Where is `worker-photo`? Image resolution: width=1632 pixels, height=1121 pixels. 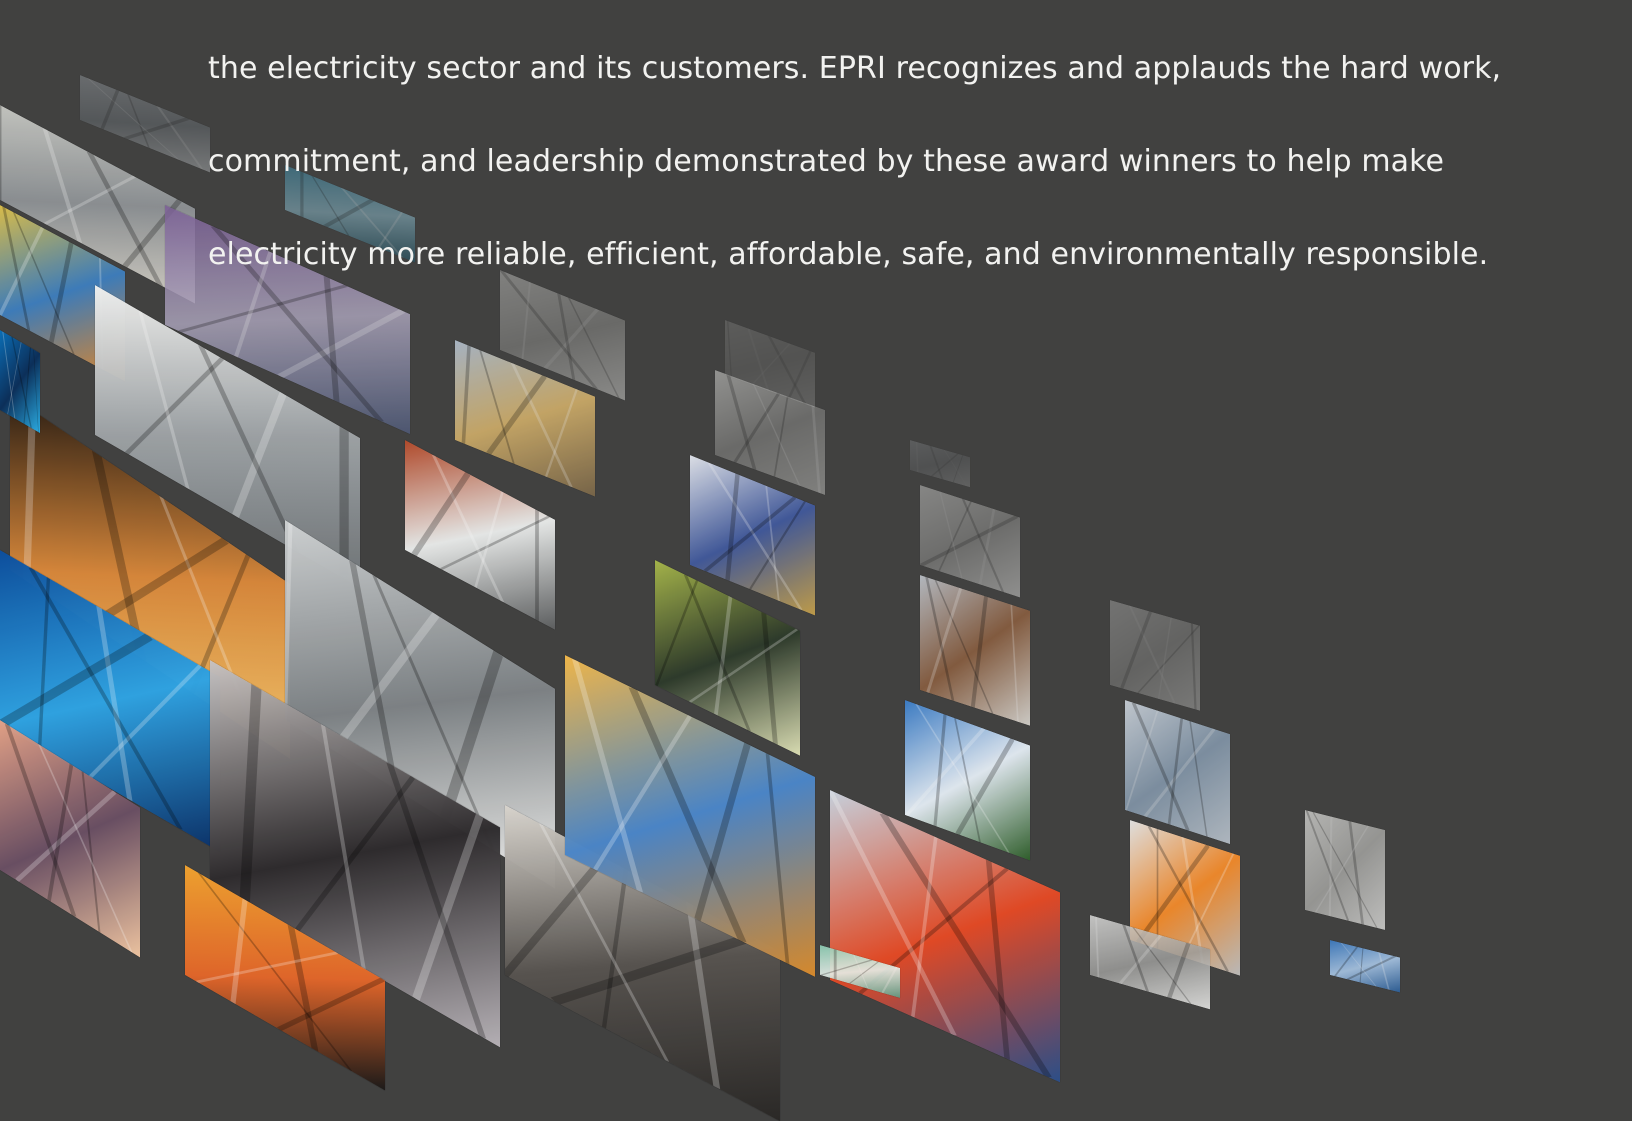
worker-photo is located at coordinates (940, 464).